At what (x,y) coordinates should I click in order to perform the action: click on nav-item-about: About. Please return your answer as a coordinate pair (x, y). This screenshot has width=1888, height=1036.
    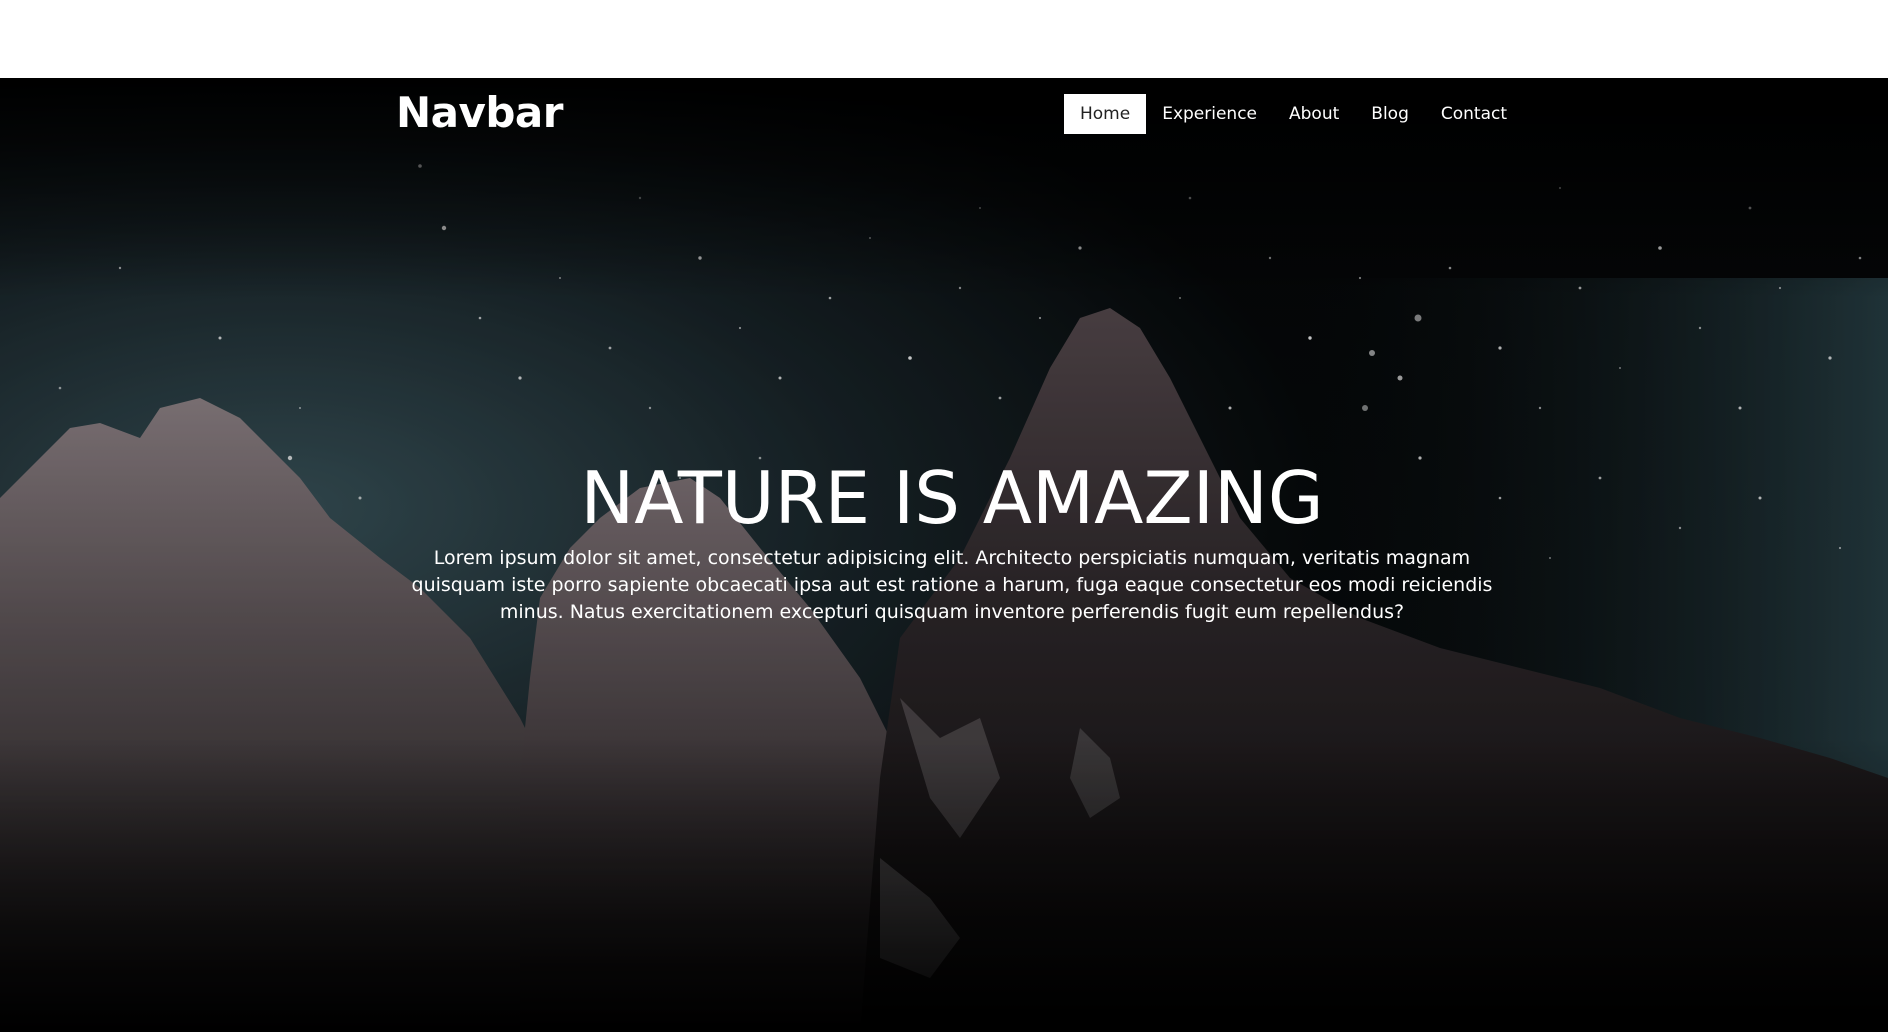
    Looking at the image, I should click on (1314, 114).